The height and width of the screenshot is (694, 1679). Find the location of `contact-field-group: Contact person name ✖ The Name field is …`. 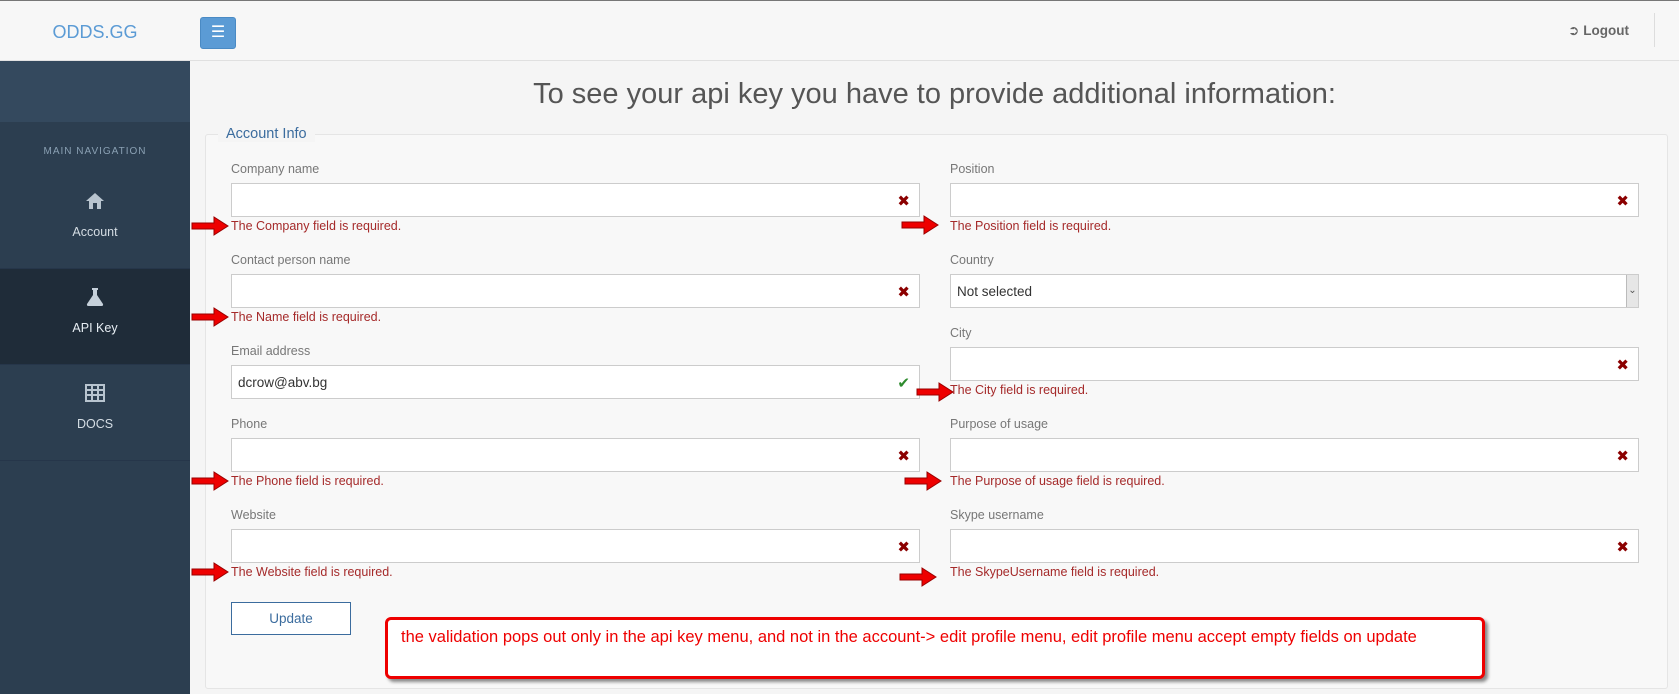

contact-field-group: Contact person name ✖ The Name field is … is located at coordinates (575, 288).